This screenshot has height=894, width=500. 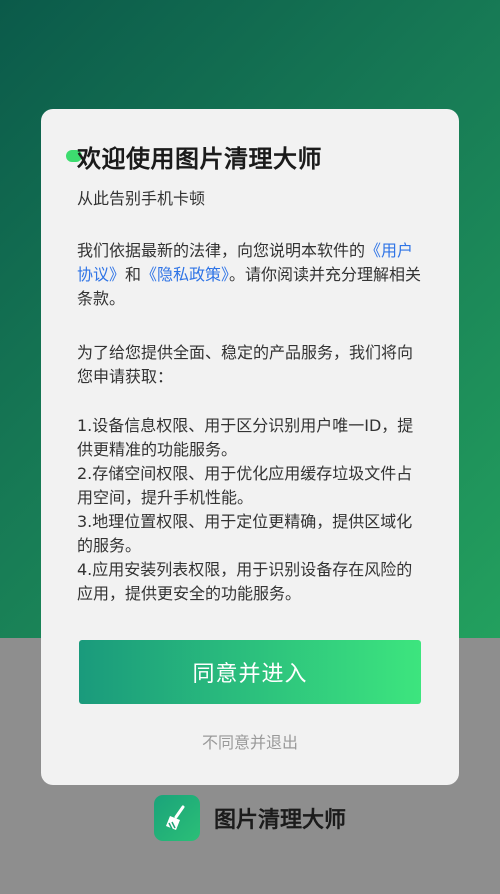 I want to click on permission-item: 3.地理位置权限、用于定位更精确，提供区域化的服务。, so click(x=245, y=533).